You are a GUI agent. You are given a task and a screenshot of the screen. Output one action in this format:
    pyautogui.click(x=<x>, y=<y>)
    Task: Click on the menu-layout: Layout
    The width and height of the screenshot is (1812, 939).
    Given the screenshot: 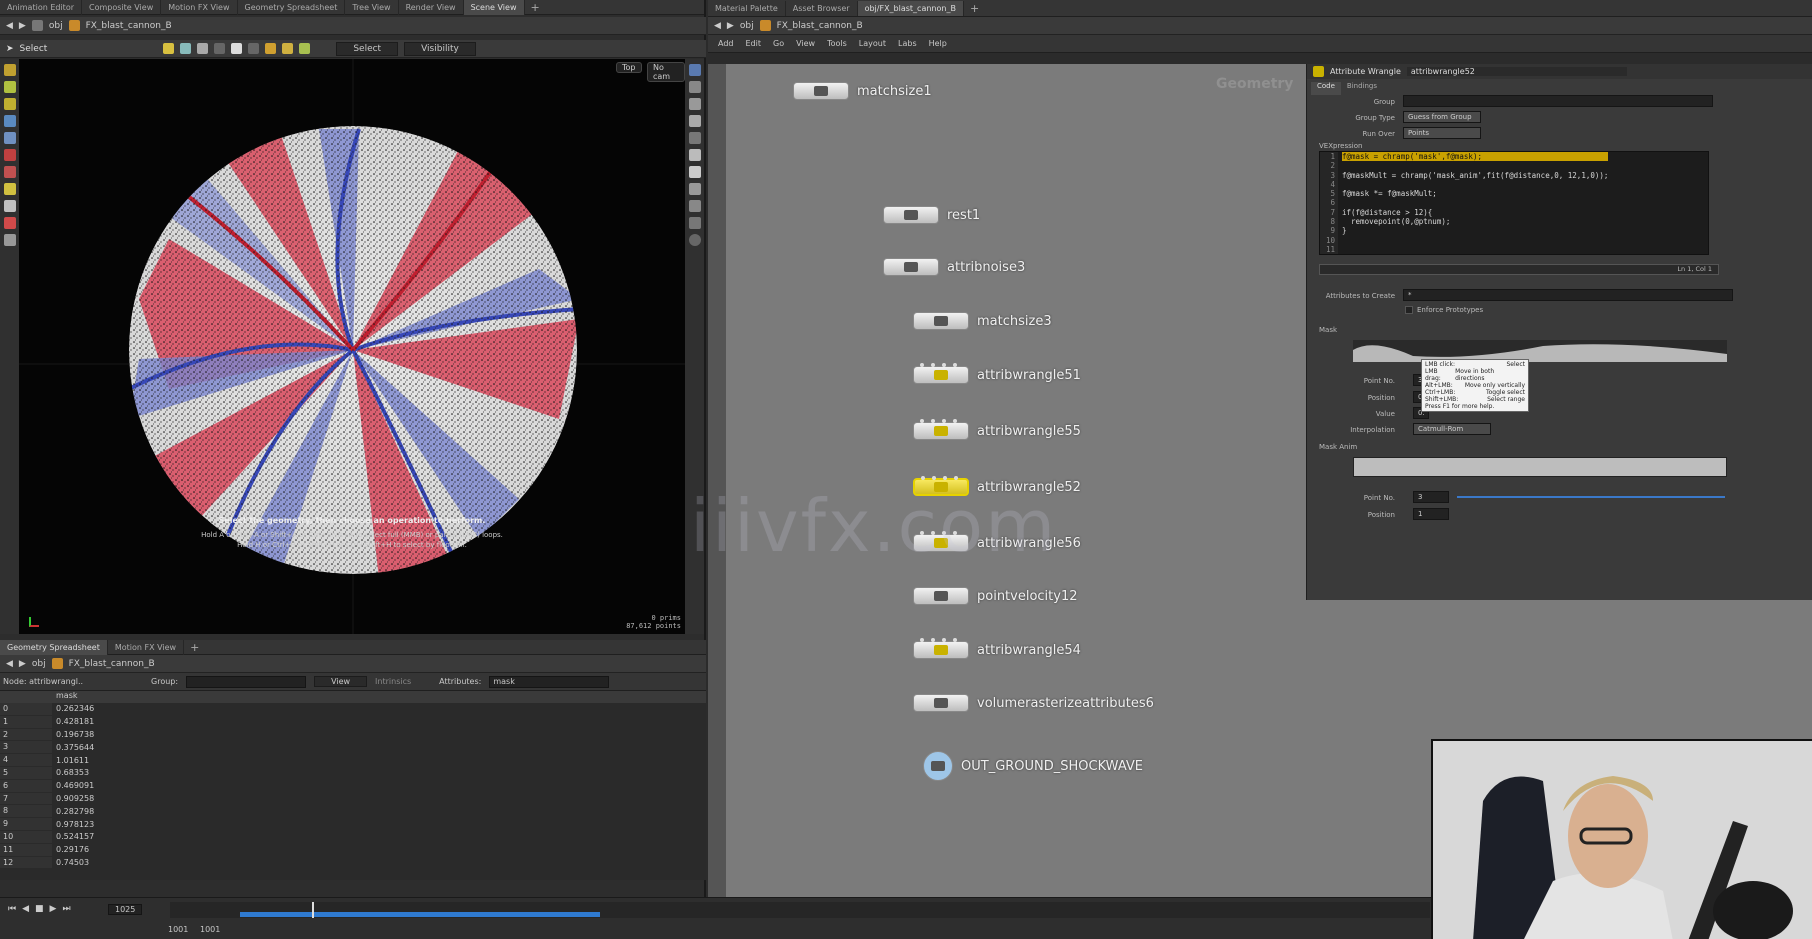 What is the action you would take?
    pyautogui.click(x=872, y=43)
    